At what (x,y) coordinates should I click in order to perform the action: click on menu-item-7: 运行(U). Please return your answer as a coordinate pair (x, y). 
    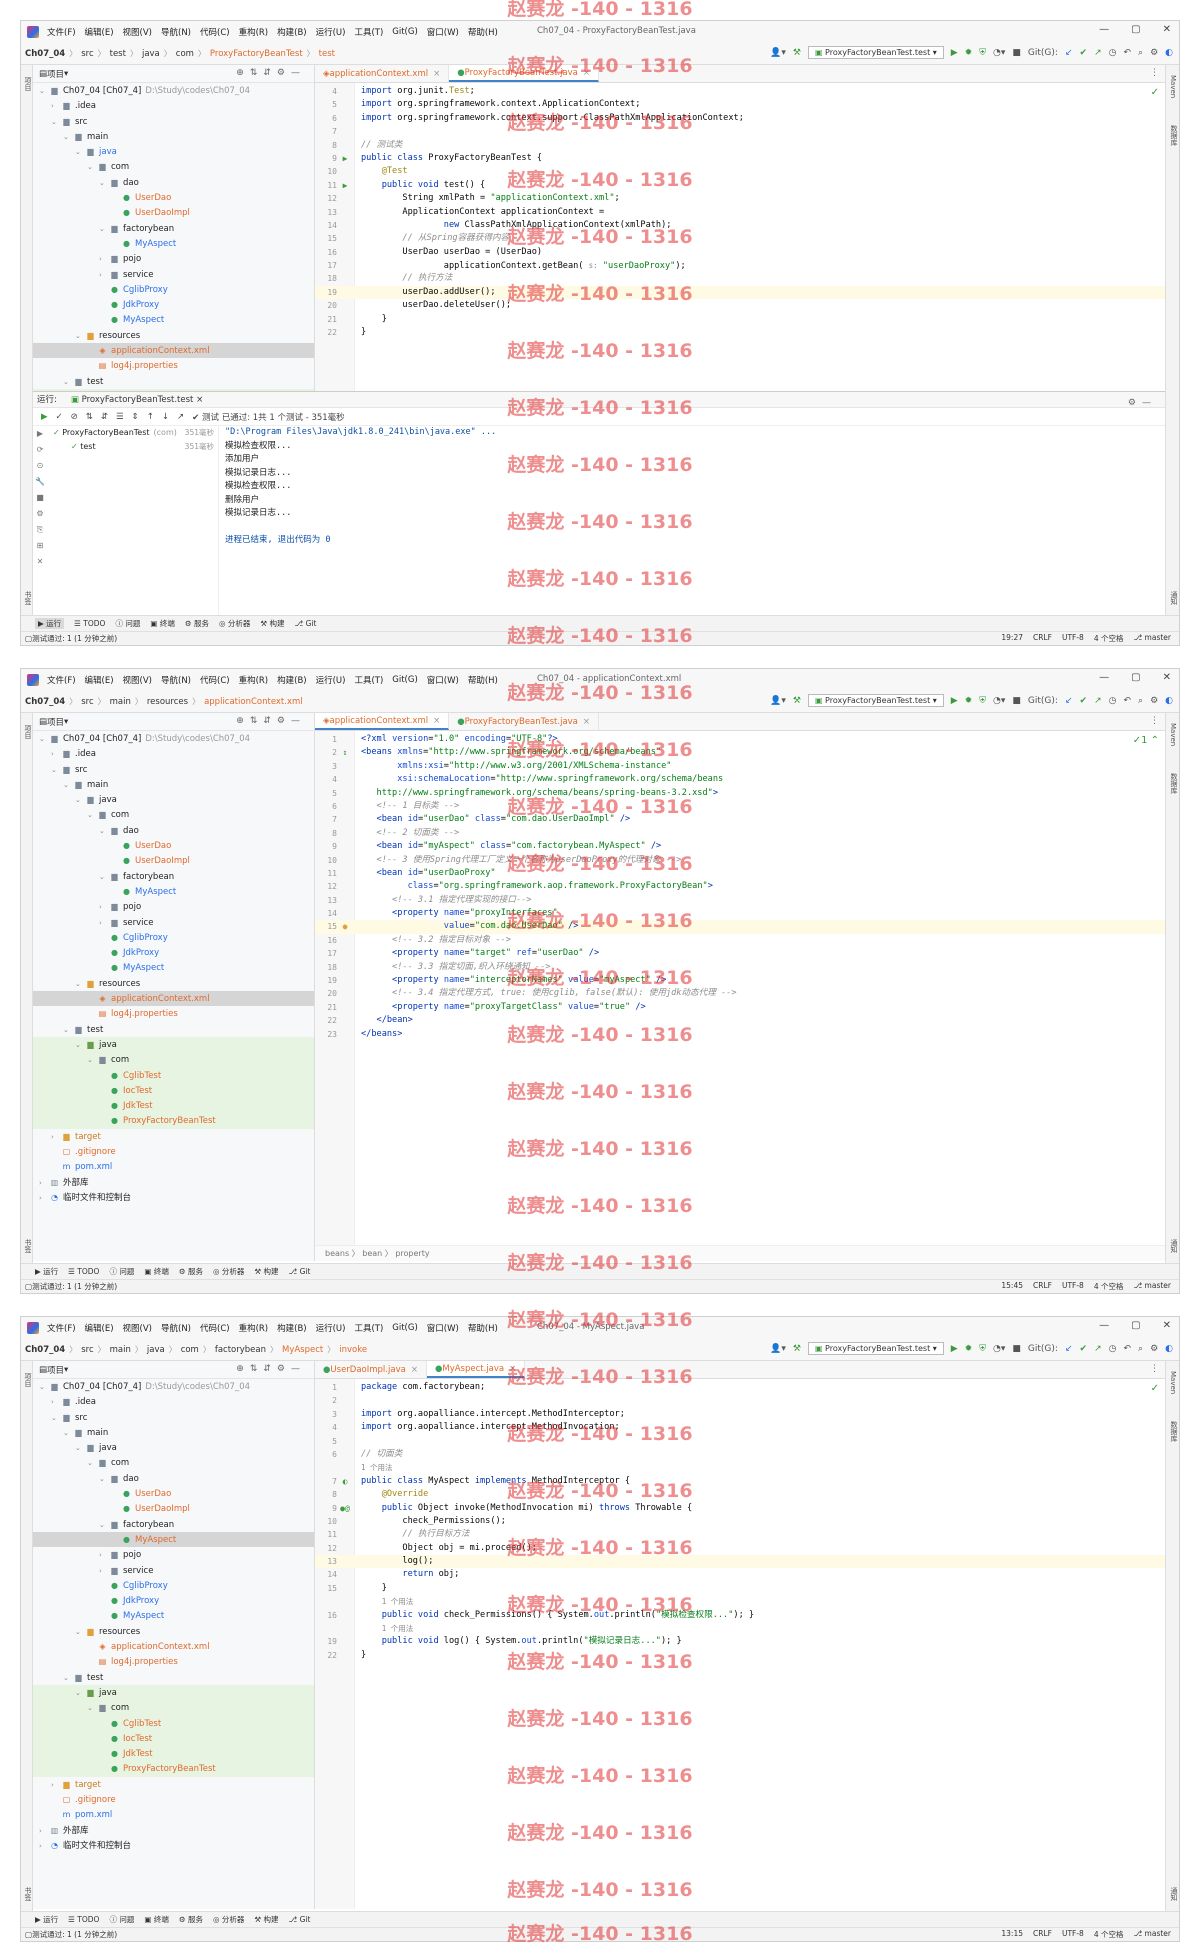
    Looking at the image, I should click on (331, 32).